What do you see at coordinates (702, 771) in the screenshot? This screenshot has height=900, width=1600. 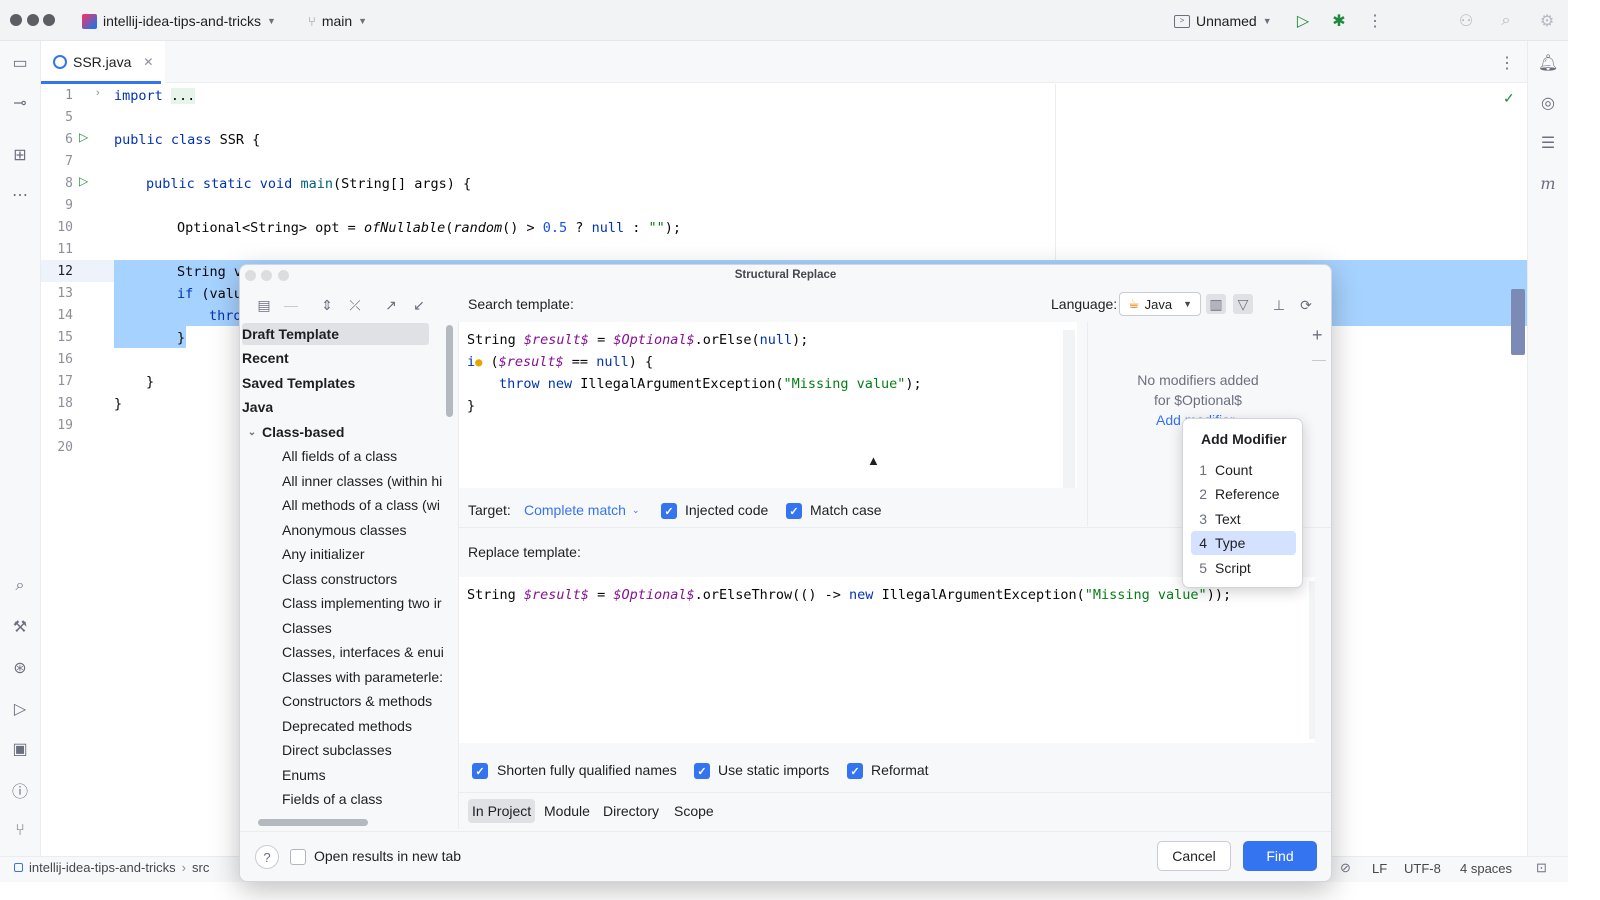 I see `static-imports-checkbox: ✓` at bounding box center [702, 771].